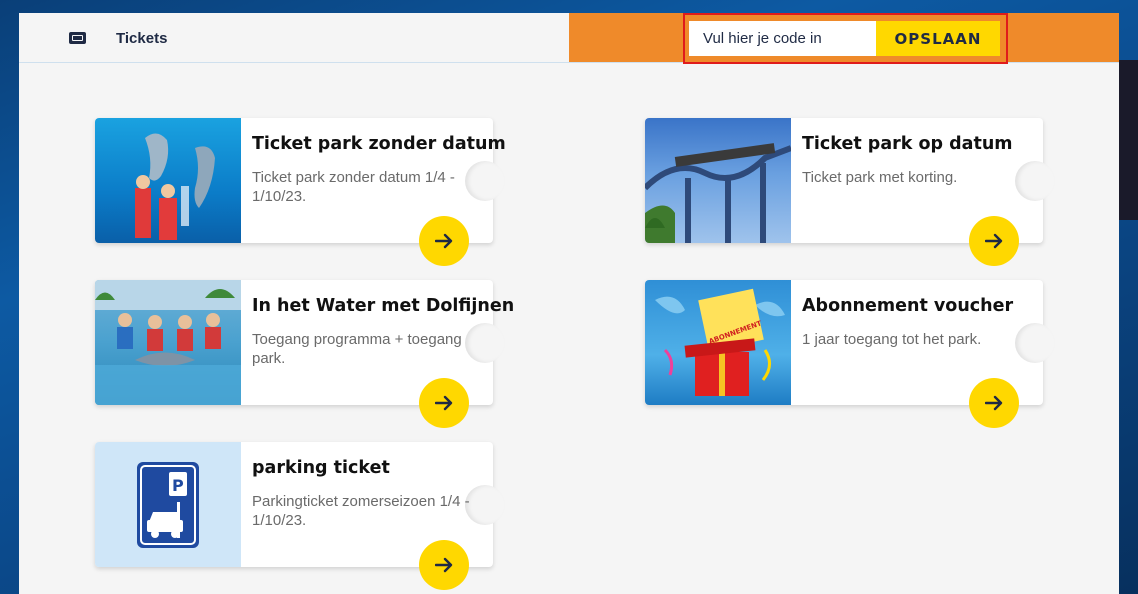  What do you see at coordinates (168, 342) in the screenshot?
I see `swim-with-dolphins-image` at bounding box center [168, 342].